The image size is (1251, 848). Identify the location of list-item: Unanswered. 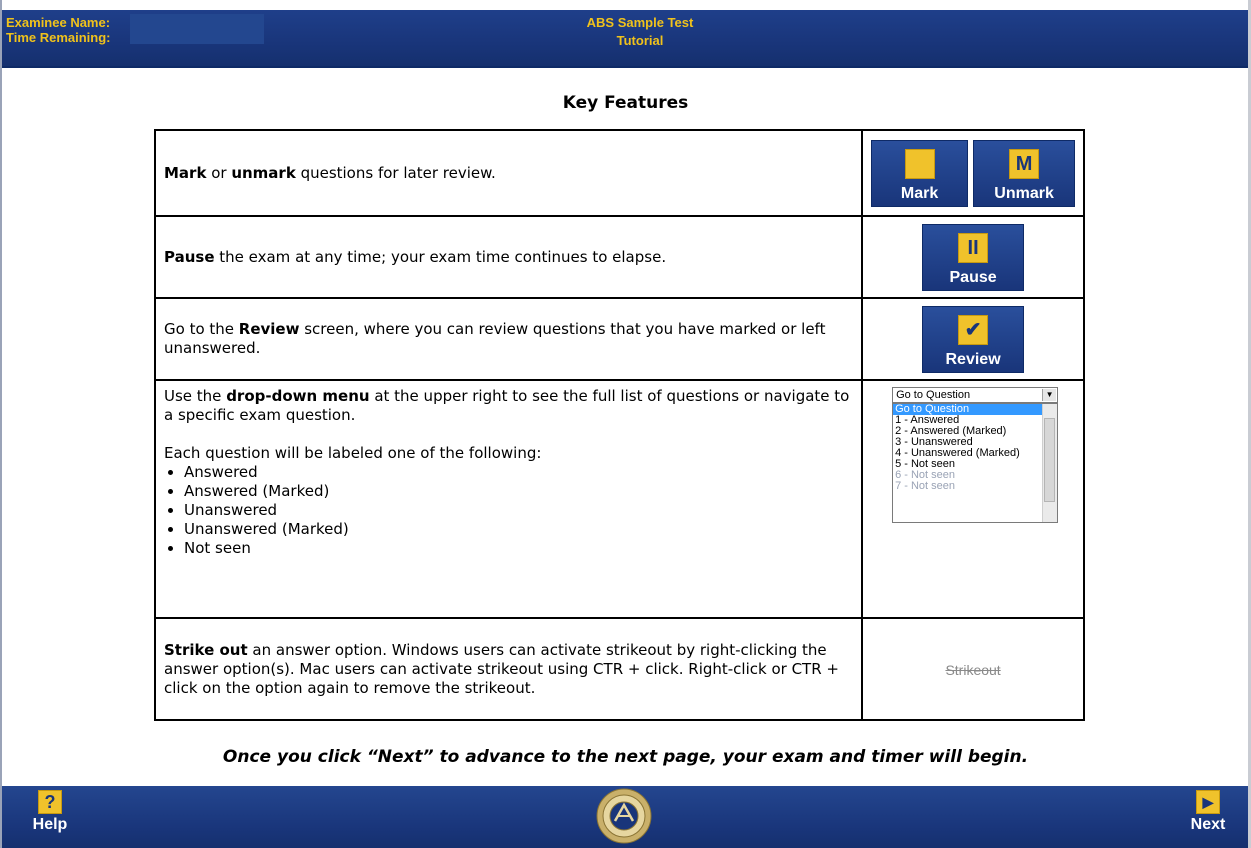
(518, 510).